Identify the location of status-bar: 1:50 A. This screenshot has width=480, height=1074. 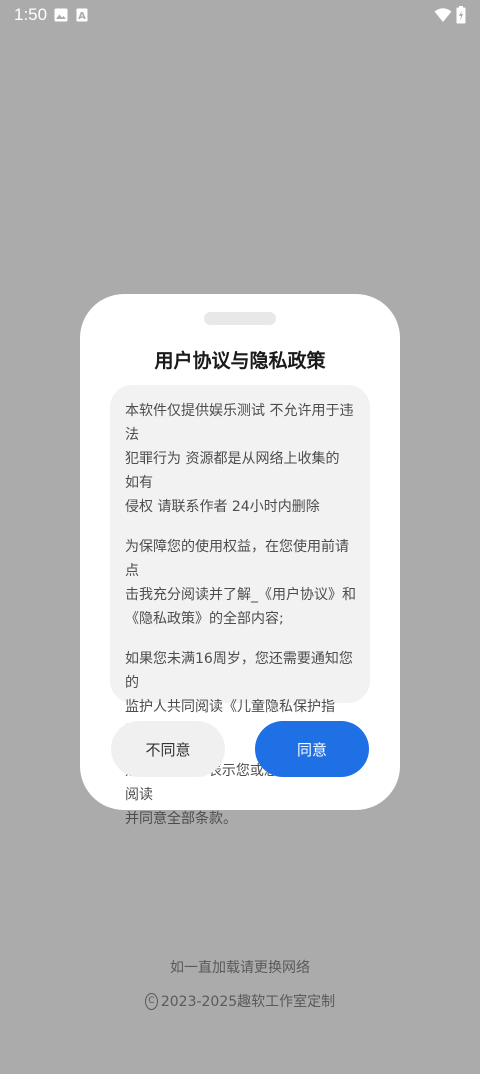
(240, 16).